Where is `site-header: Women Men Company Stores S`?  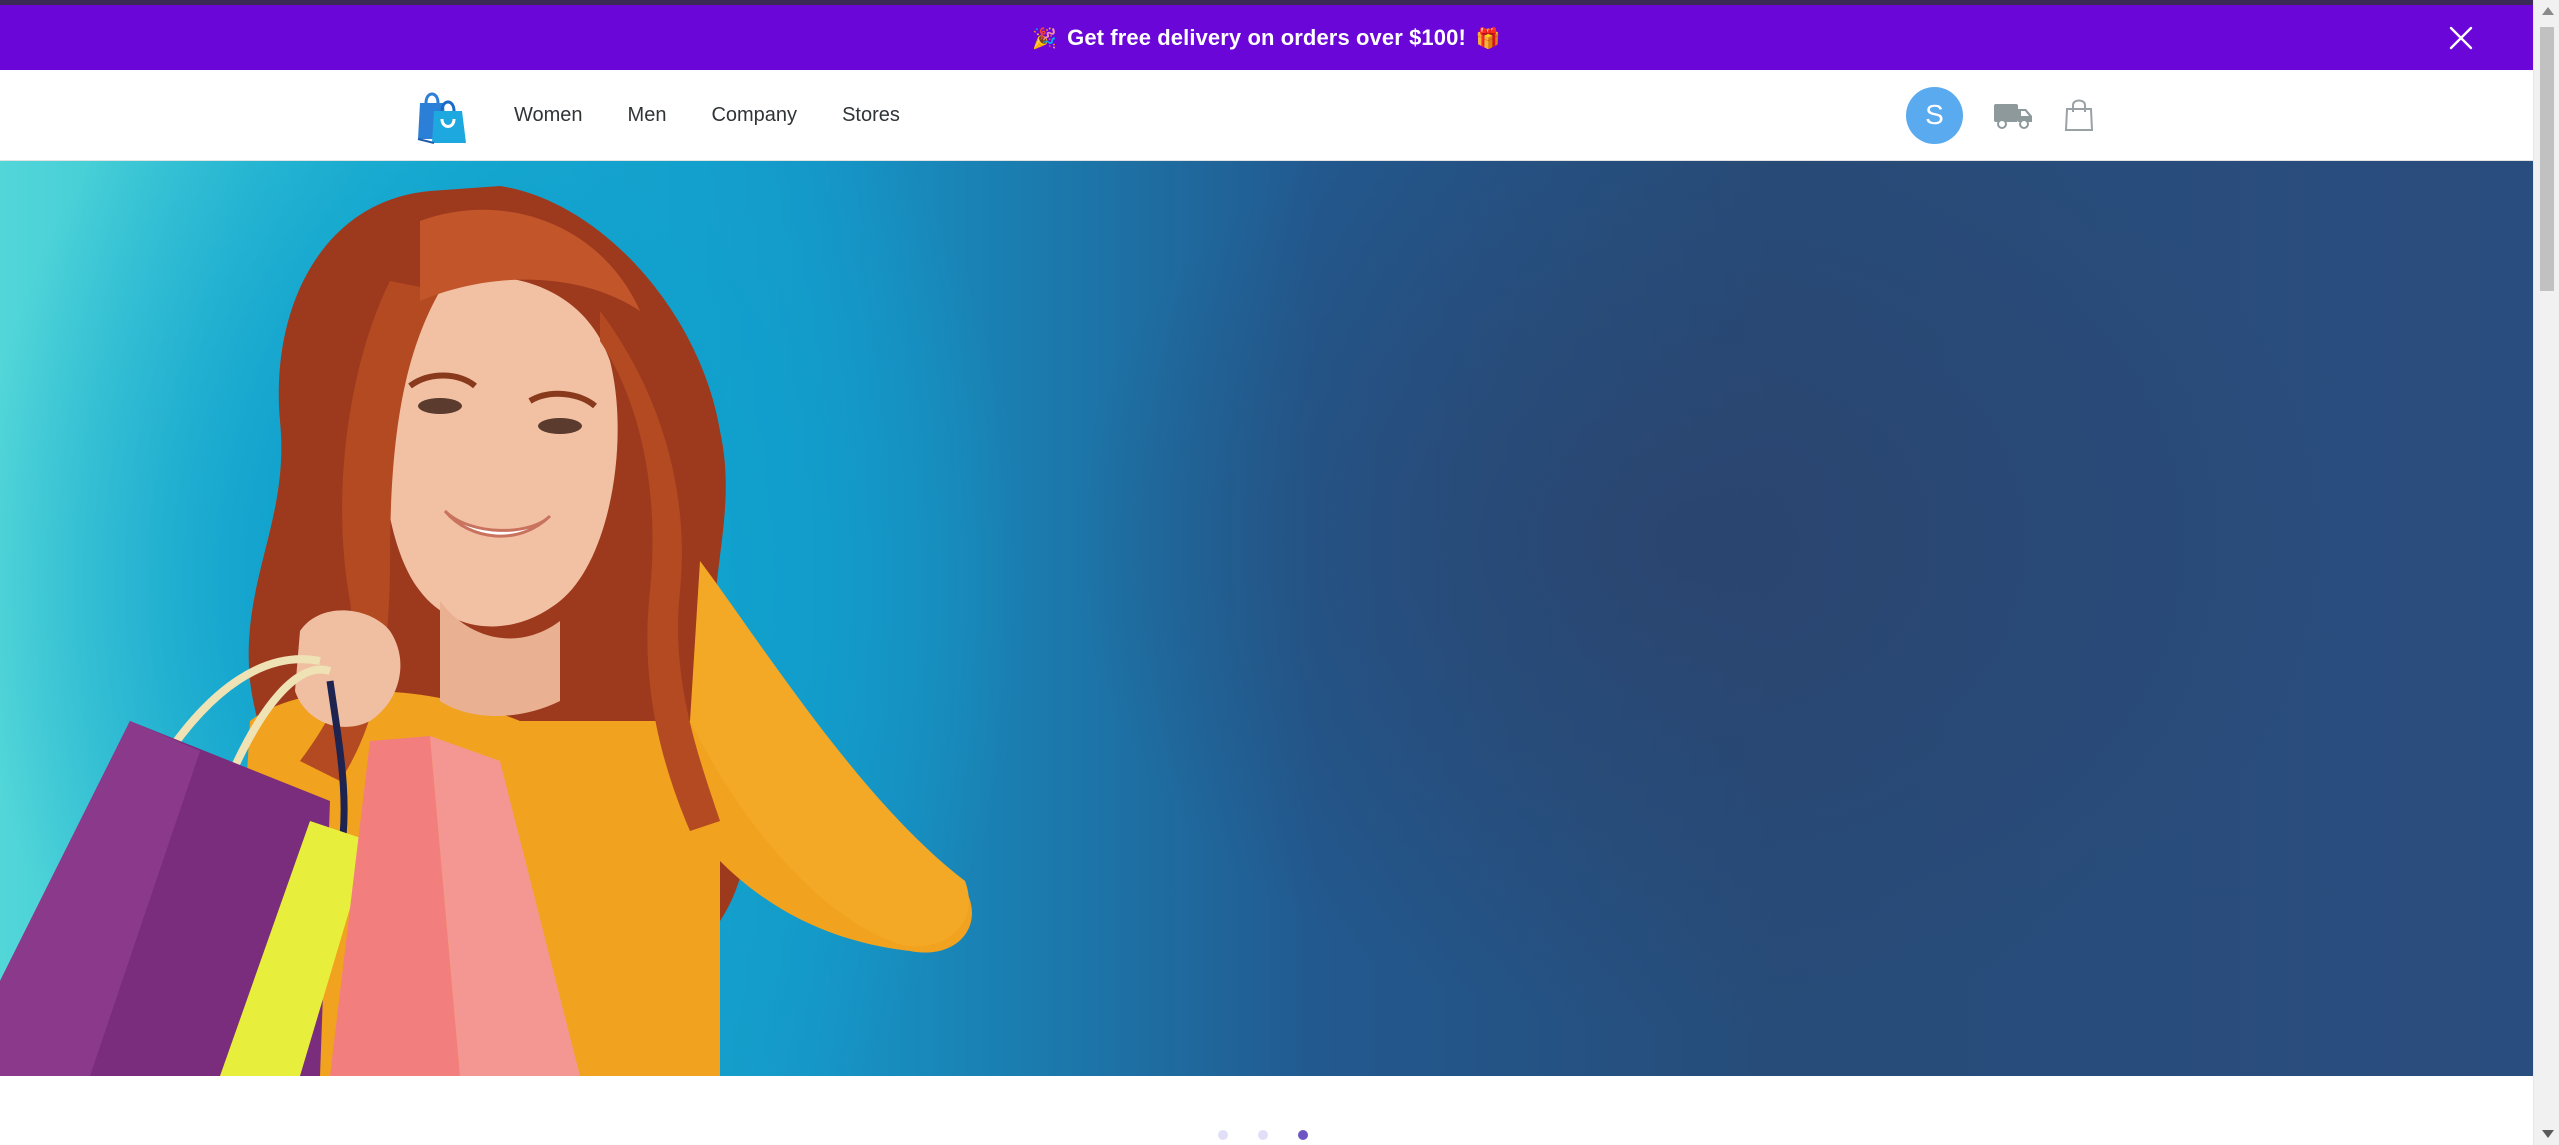
site-header: Women Men Company Stores S is located at coordinates (1266, 115).